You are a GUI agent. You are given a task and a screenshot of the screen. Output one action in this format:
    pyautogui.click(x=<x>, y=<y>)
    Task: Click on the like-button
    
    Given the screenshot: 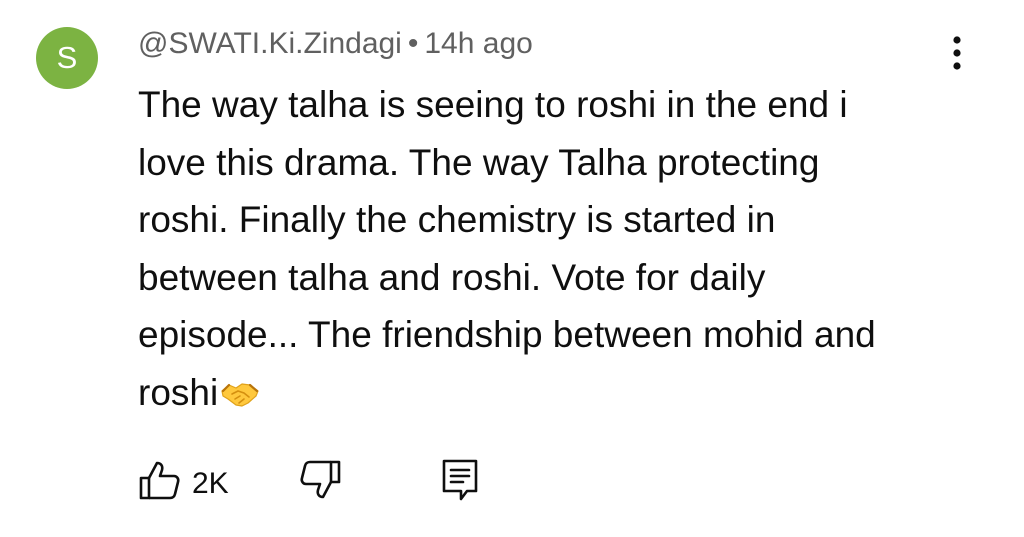 What is the action you would take?
    pyautogui.click(x=160, y=480)
    